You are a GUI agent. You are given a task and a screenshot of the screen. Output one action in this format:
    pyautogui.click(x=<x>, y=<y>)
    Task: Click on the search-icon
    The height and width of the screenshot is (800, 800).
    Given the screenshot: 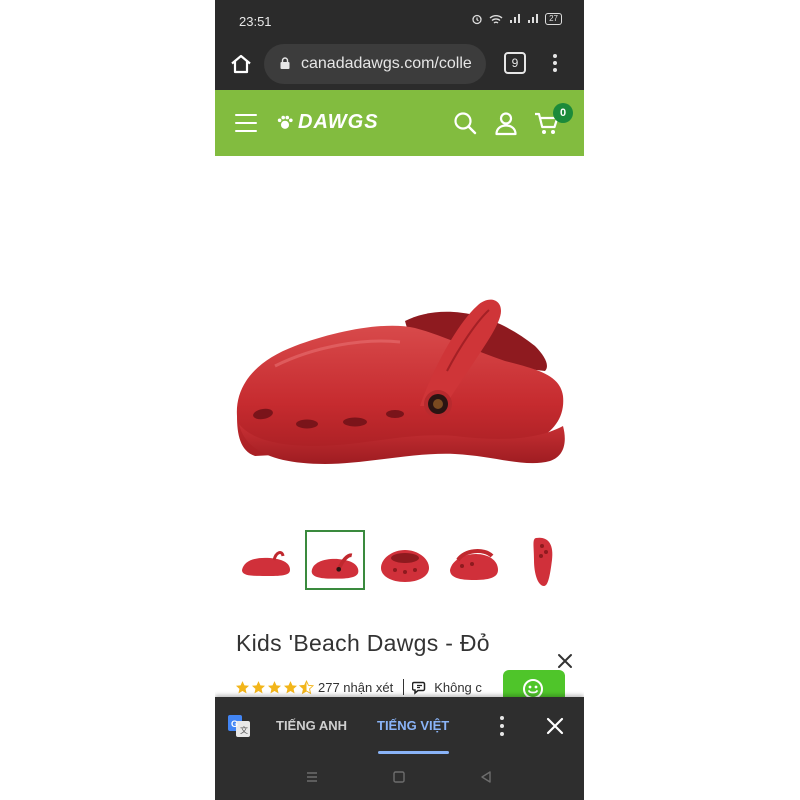 What is the action you would take?
    pyautogui.click(x=465, y=123)
    